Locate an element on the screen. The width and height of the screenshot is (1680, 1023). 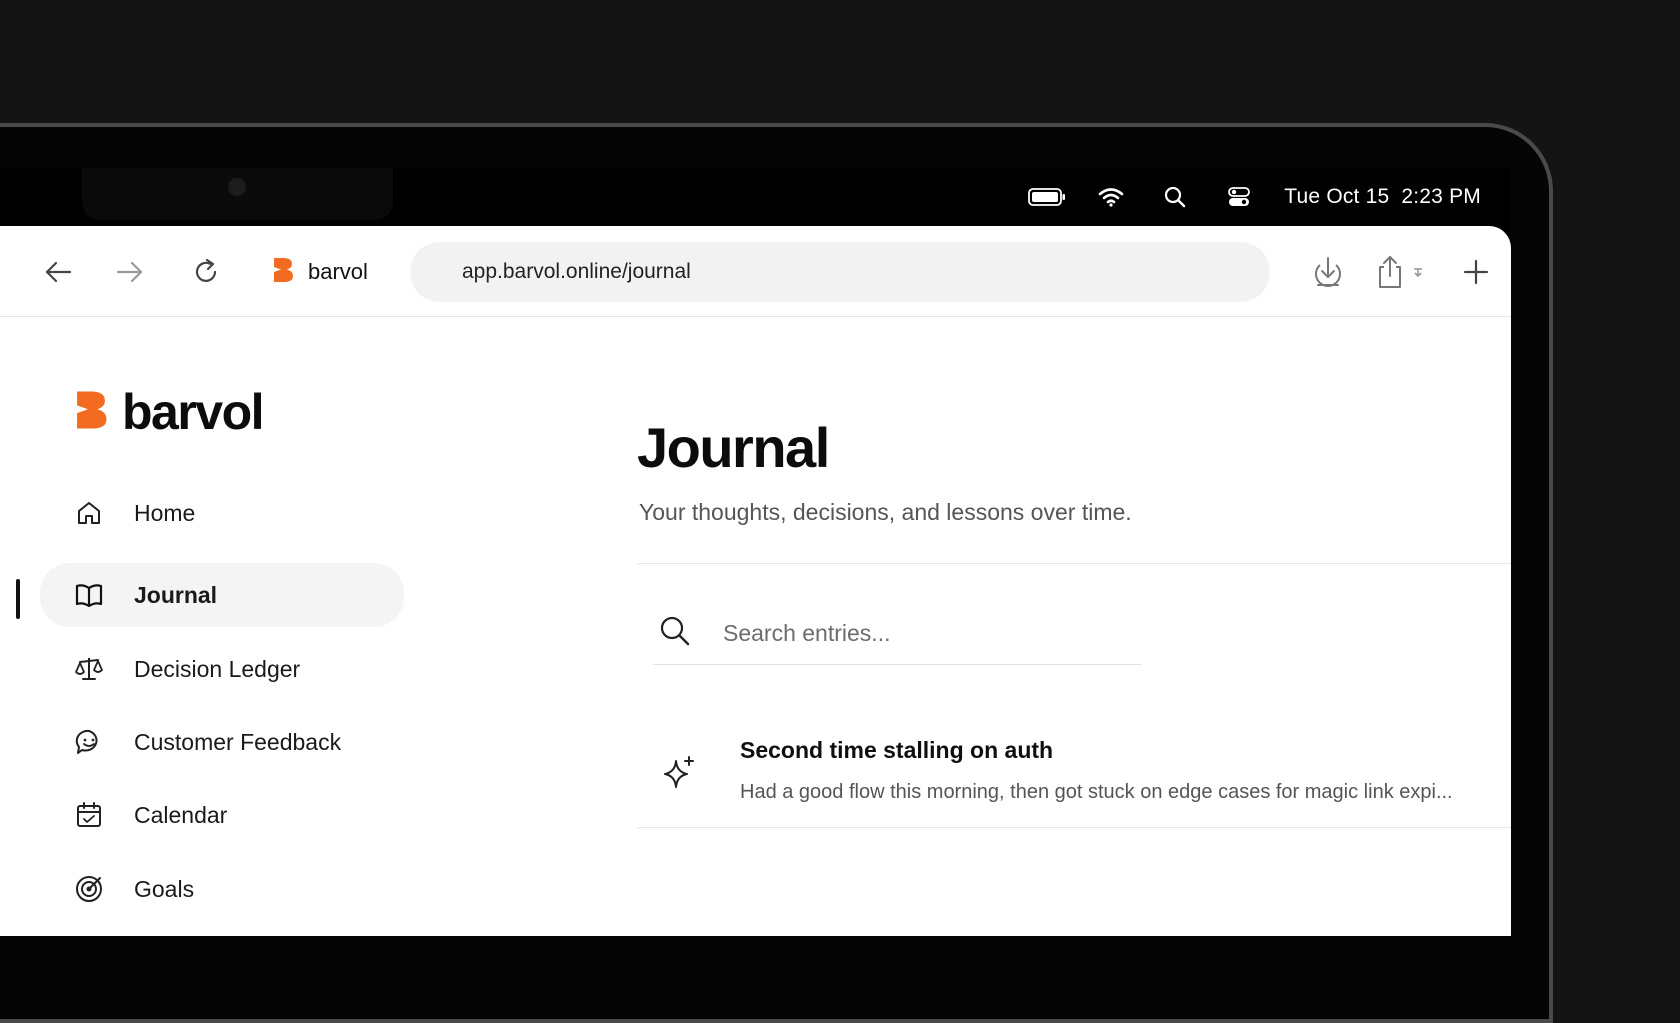
brand-logo: barvol is located at coordinates (169, 412).